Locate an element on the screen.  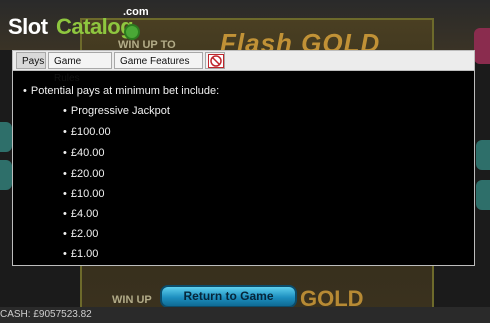
return-to-game-button: Return to Game is located at coordinates (228, 296).